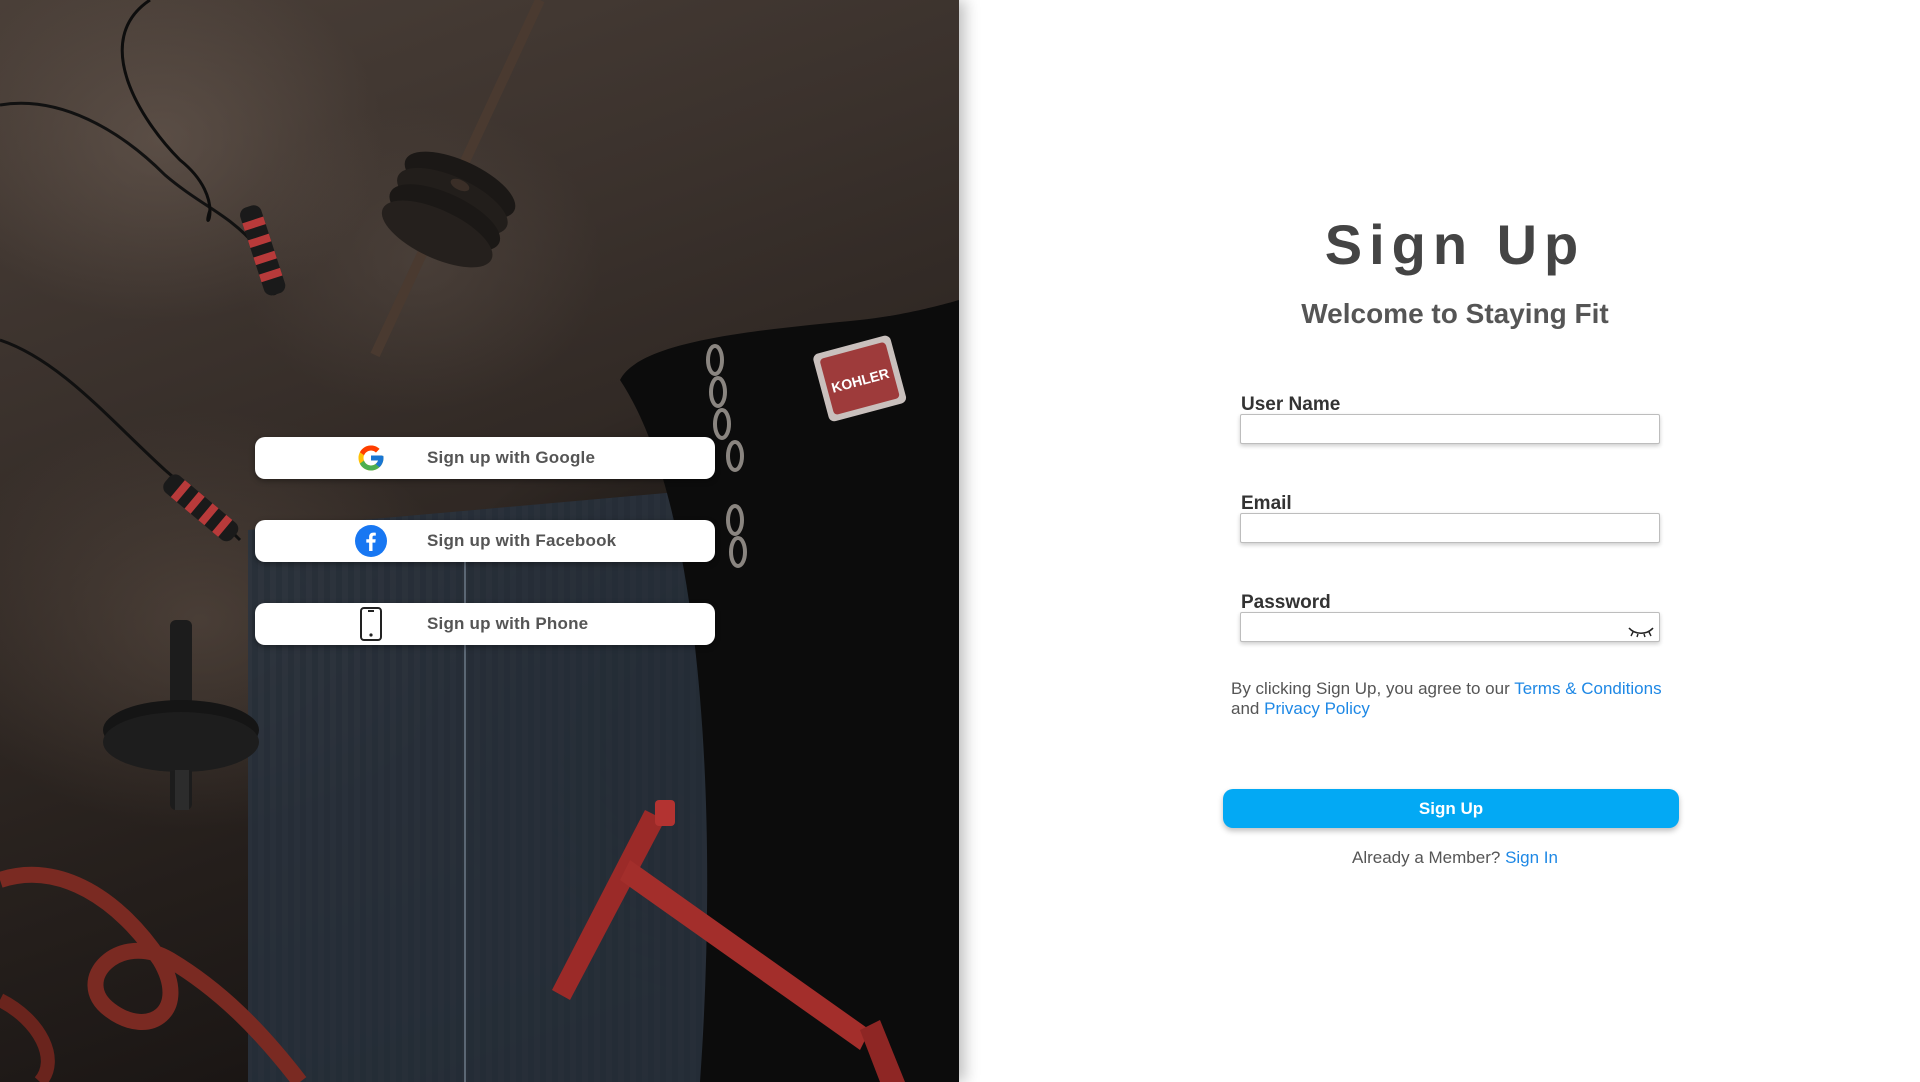  I want to click on signin-link: Sign In, so click(1531, 857).